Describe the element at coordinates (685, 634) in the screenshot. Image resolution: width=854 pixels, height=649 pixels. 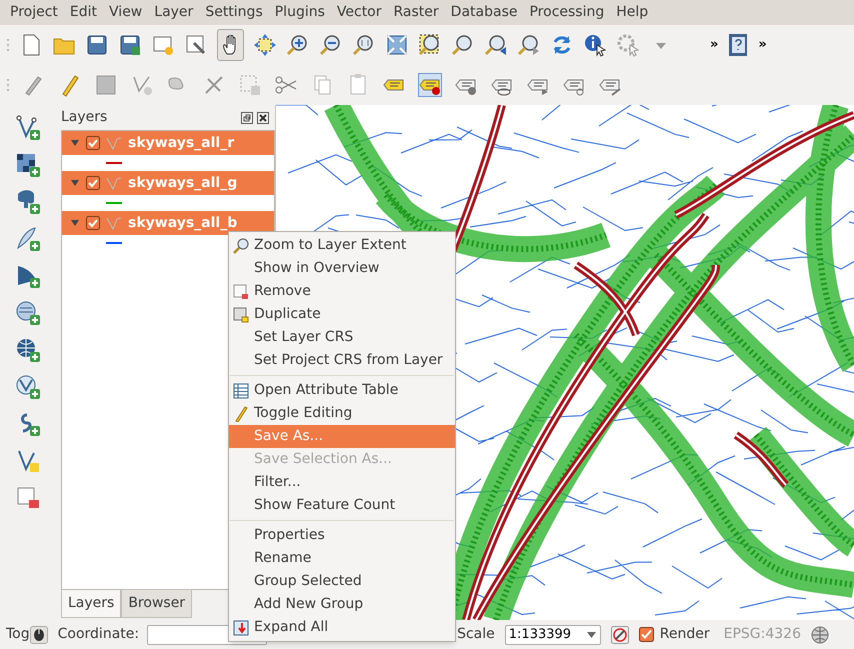
I see `render-label: Render` at that location.